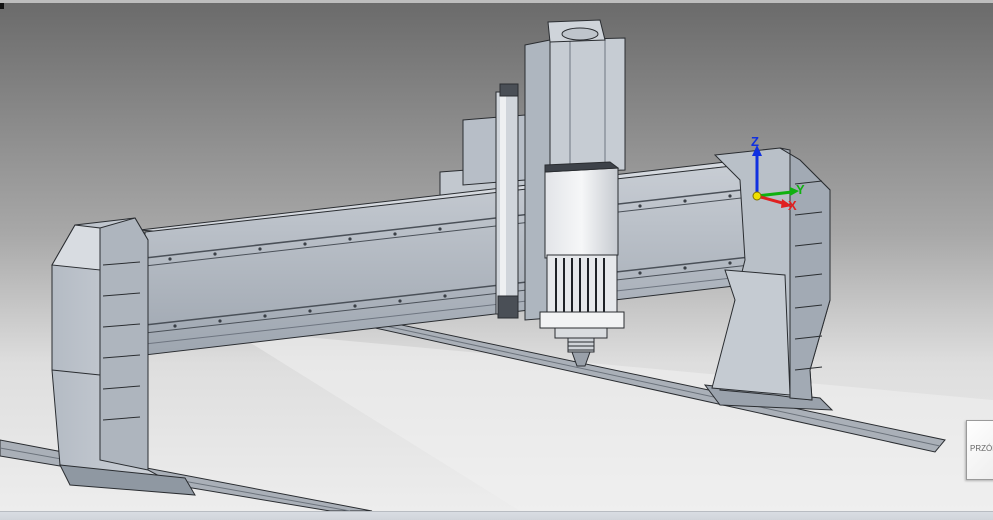 This screenshot has width=993, height=520. What do you see at coordinates (2, 6) in the screenshot?
I see `viewport-corner-mark` at bounding box center [2, 6].